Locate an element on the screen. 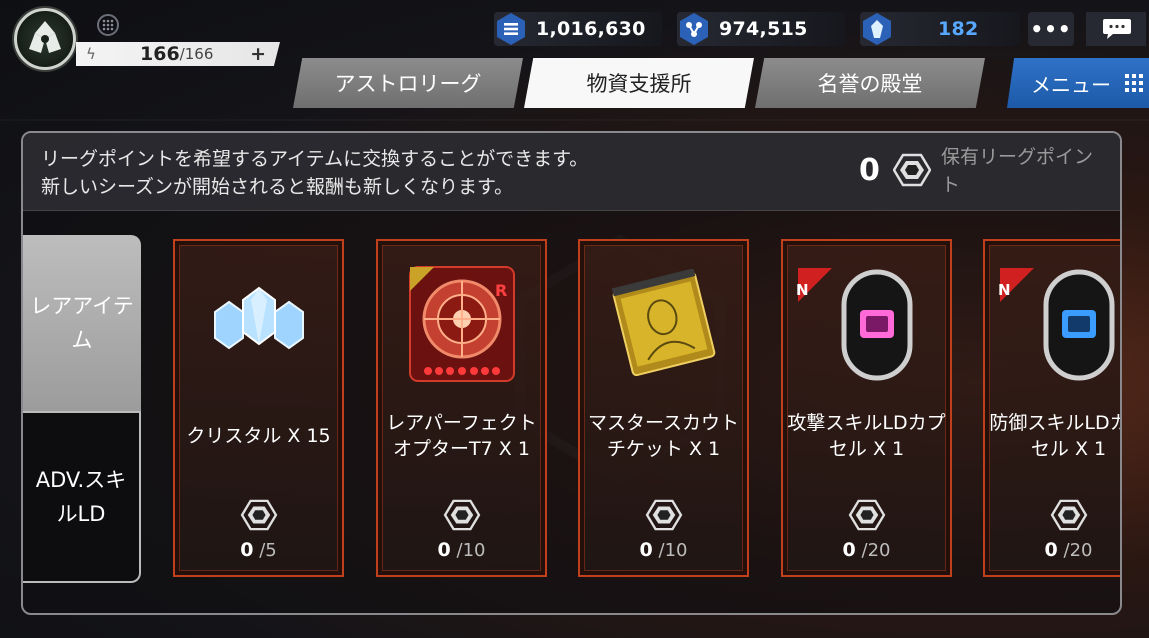  item-name: レアパーフェクトオプターT7 X 1 is located at coordinates (461, 436).